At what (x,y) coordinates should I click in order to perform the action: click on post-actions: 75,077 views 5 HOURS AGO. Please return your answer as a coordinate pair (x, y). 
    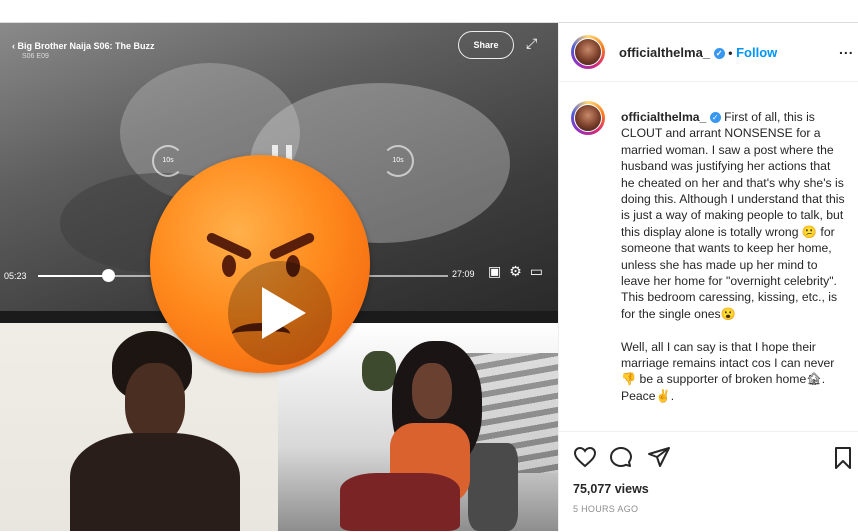
    Looking at the image, I should click on (708, 481).